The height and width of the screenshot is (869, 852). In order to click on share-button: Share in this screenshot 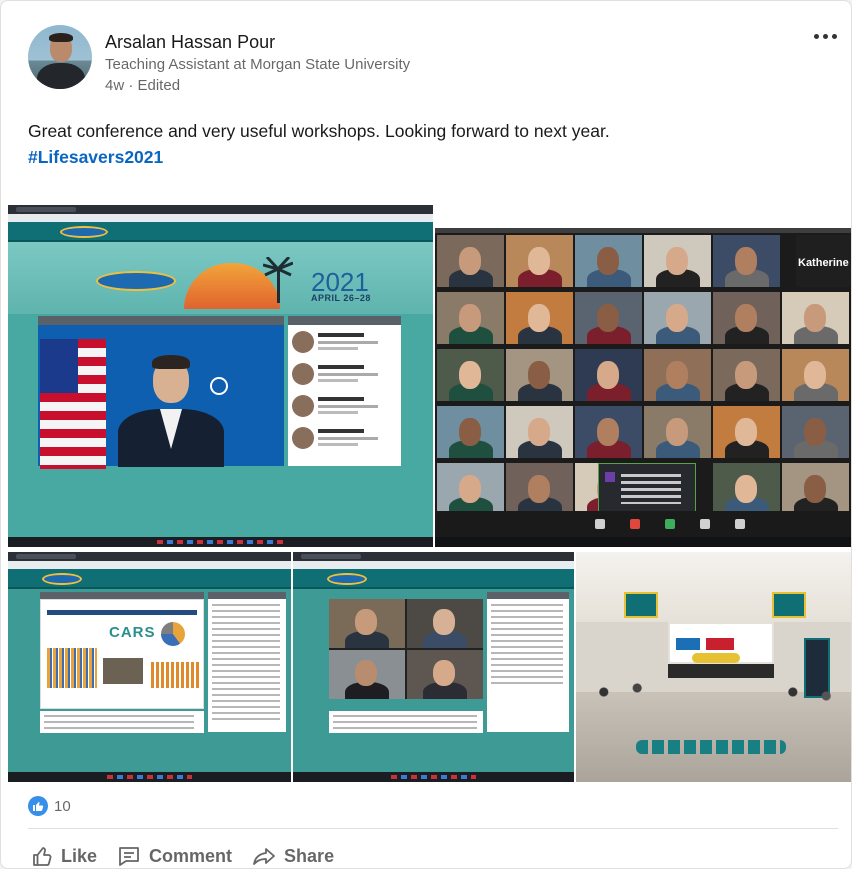, I will do `click(293, 853)`.